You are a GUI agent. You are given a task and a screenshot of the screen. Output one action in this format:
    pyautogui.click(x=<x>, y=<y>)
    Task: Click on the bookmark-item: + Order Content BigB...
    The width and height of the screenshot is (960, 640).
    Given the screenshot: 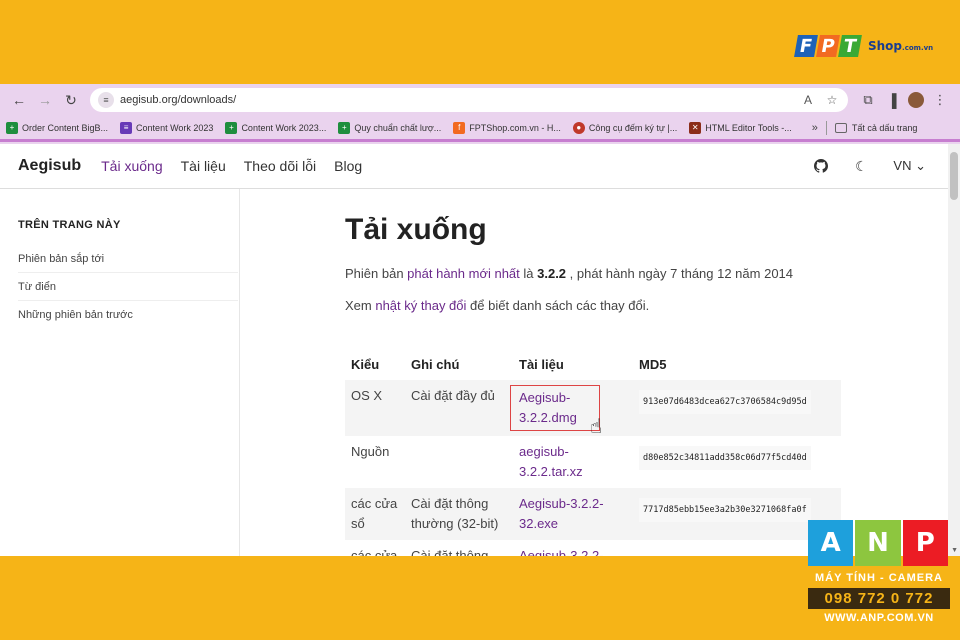 What is the action you would take?
    pyautogui.click(x=57, y=127)
    